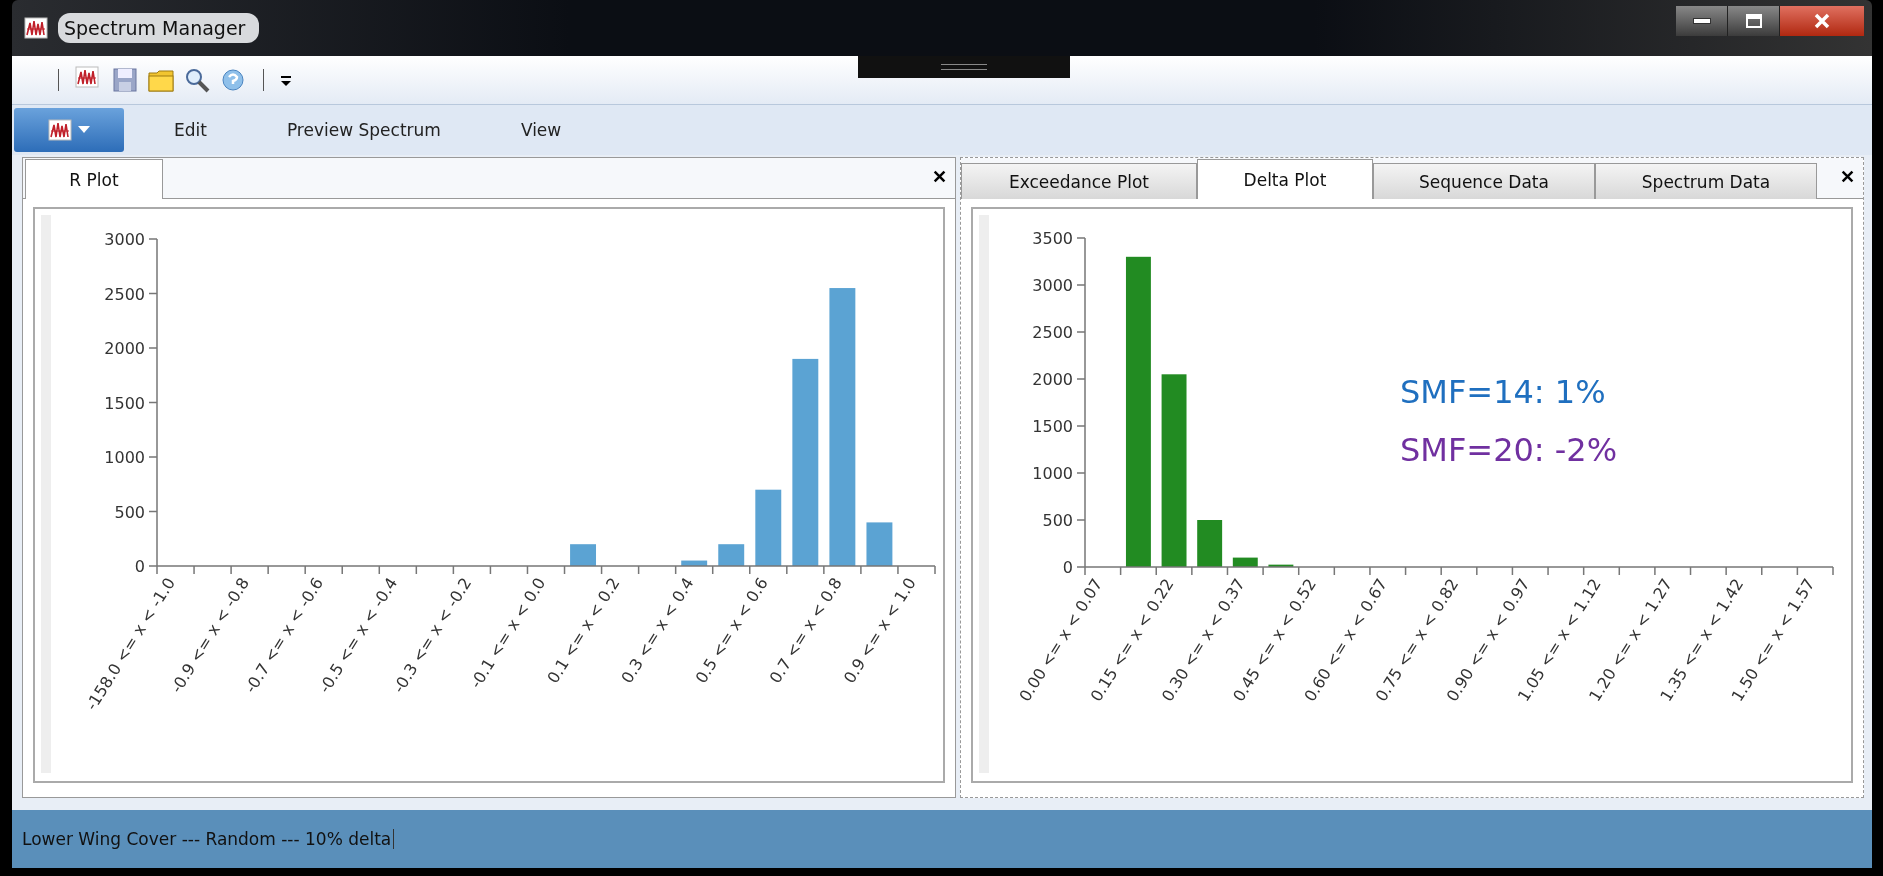 This screenshot has height=876, width=1883. Describe the element at coordinates (197, 80) in the screenshot. I see `magnifier-icon` at that location.